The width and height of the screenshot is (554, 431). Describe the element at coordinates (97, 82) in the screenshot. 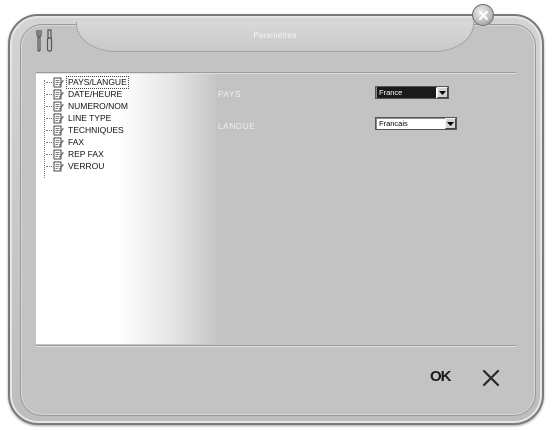

I see `tree-item-label: PAYS/LANGUE` at that location.